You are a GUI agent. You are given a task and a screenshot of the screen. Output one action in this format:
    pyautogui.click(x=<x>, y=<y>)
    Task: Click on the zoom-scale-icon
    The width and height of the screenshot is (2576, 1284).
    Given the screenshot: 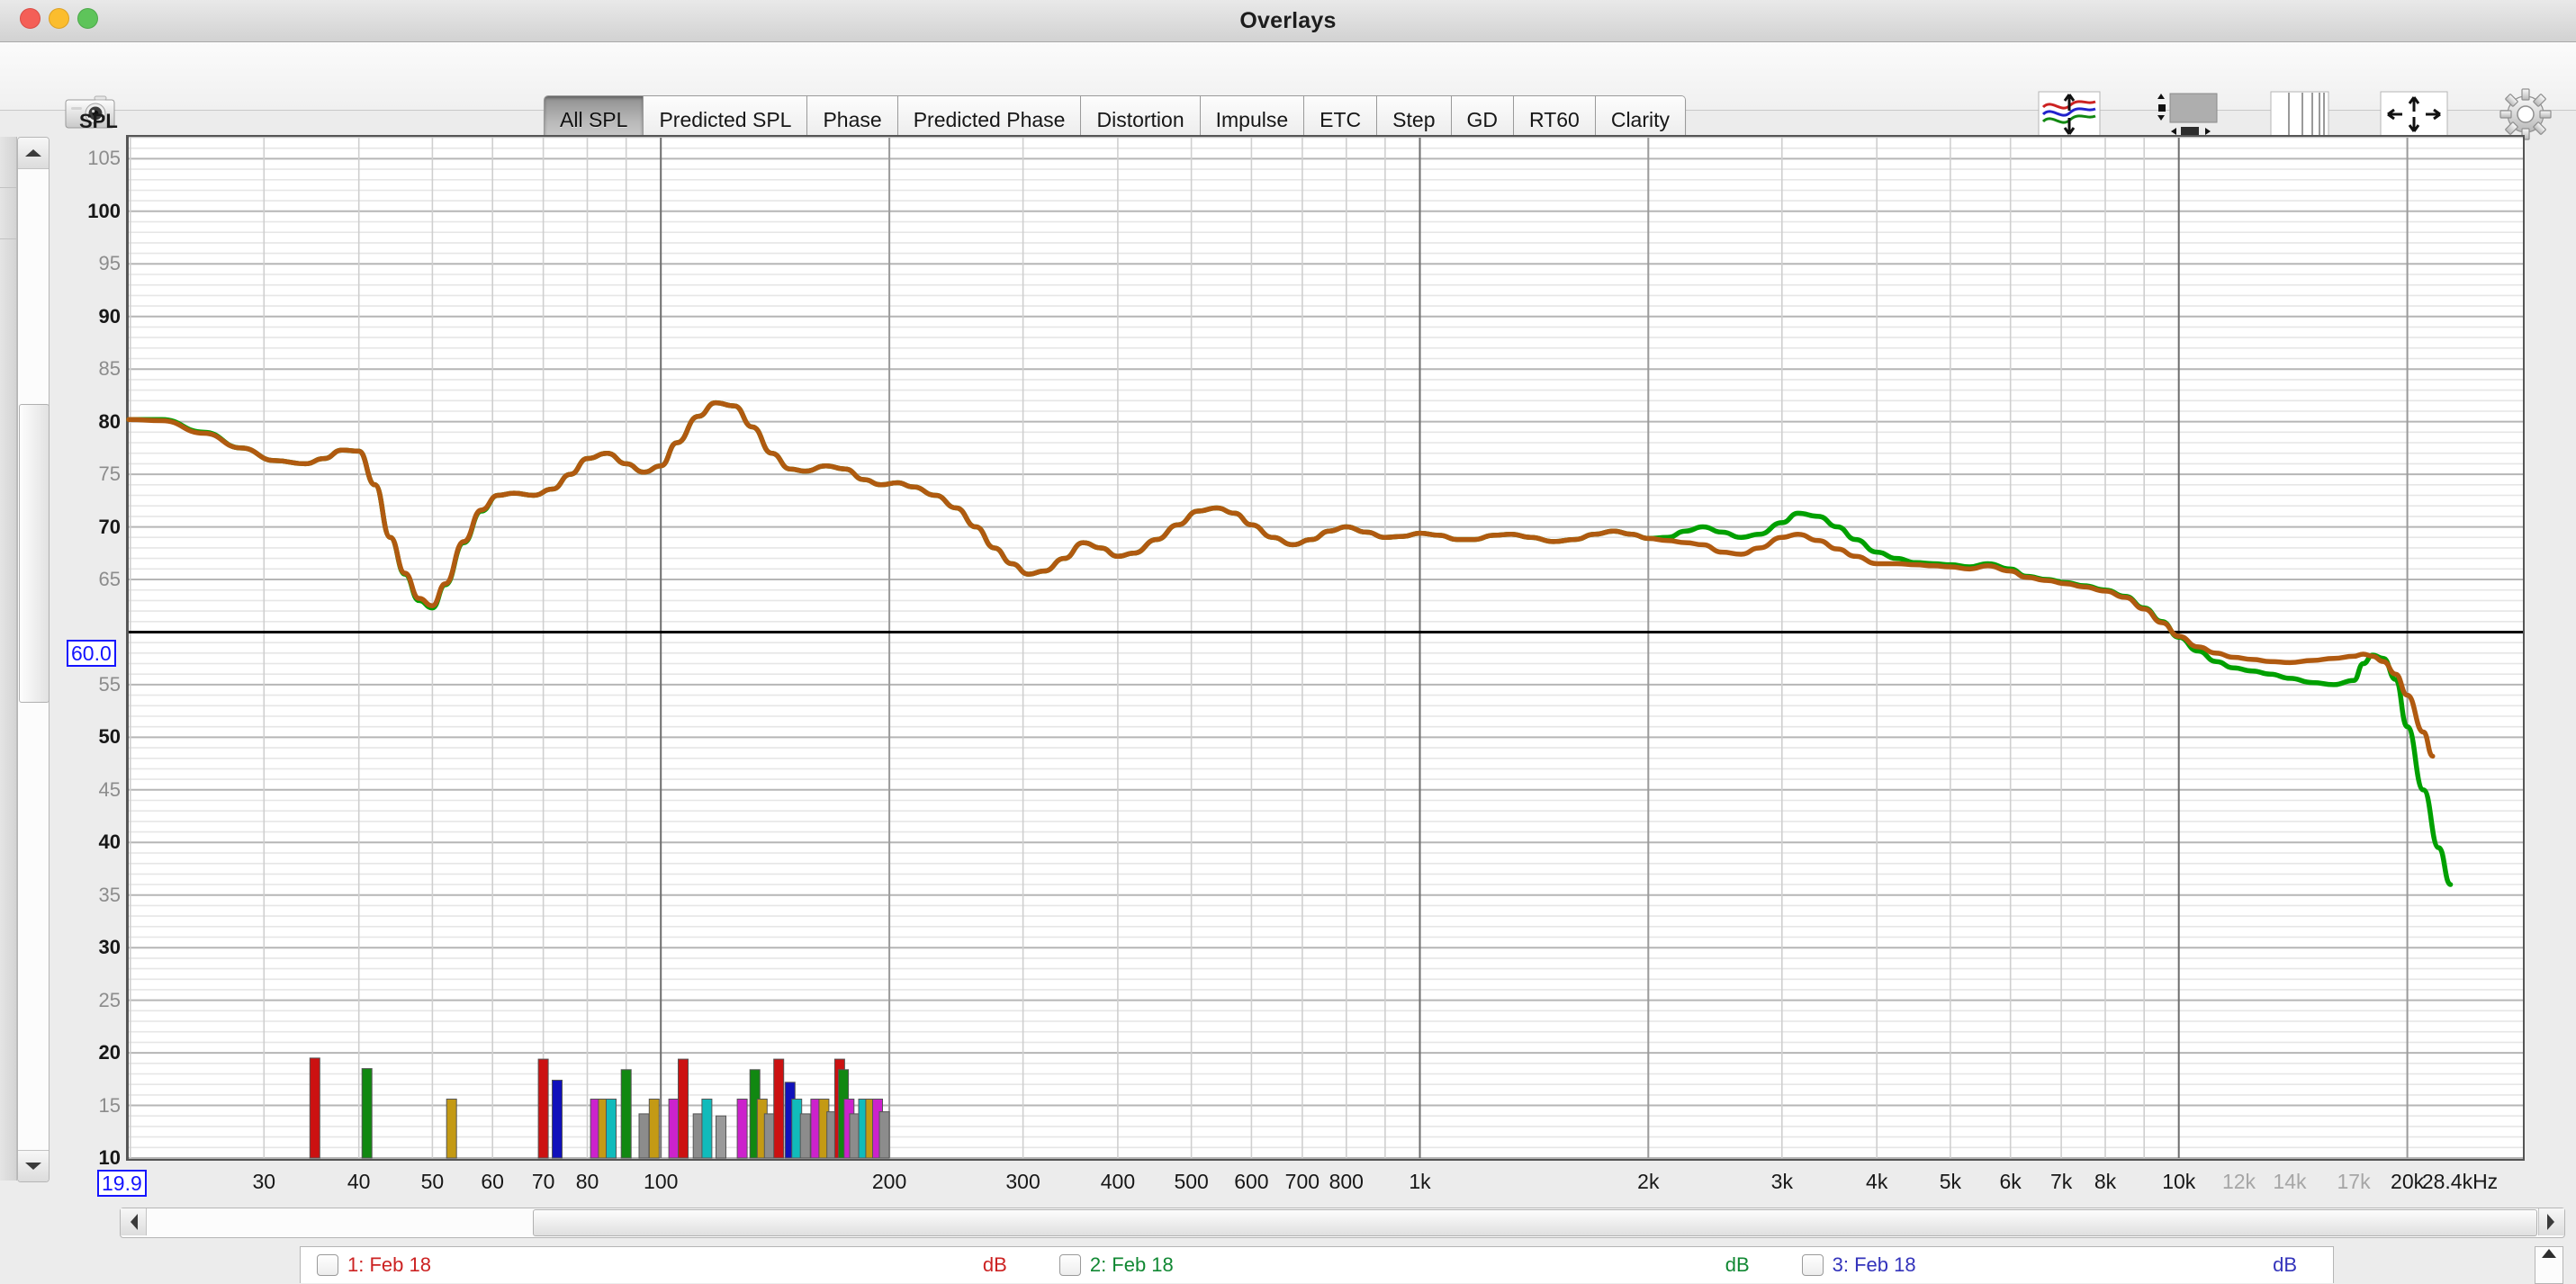 What is the action you would take?
    pyautogui.click(x=2185, y=115)
    